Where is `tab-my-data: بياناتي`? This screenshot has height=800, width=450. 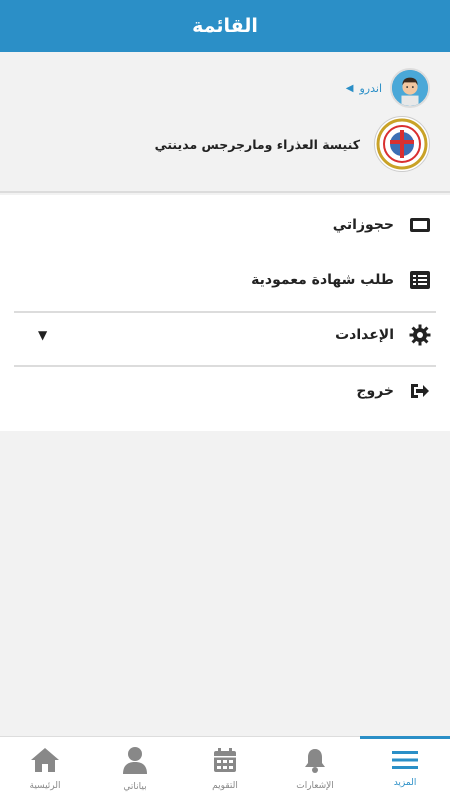
tab-my-data: بياناتي is located at coordinates (135, 768).